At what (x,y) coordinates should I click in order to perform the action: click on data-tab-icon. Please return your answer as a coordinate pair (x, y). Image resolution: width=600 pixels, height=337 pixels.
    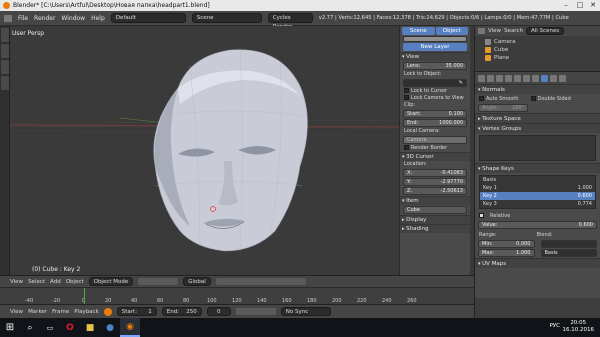
    Looking at the image, I should click on (544, 78).